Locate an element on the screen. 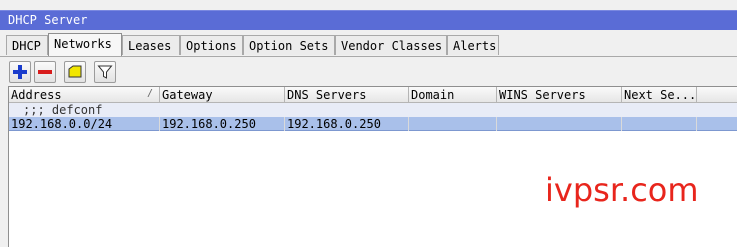 The image size is (737, 247). tab-option-sets: Option Sets is located at coordinates (289, 45).